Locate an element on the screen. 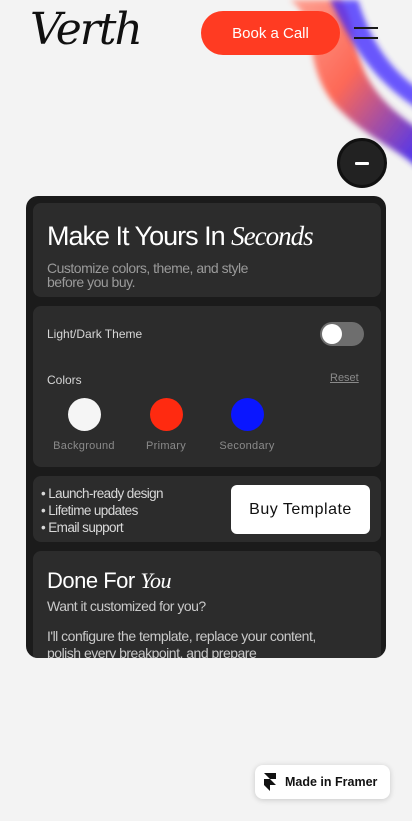 This screenshot has height=821, width=412. feature-item: • Email support is located at coordinates (82, 527).